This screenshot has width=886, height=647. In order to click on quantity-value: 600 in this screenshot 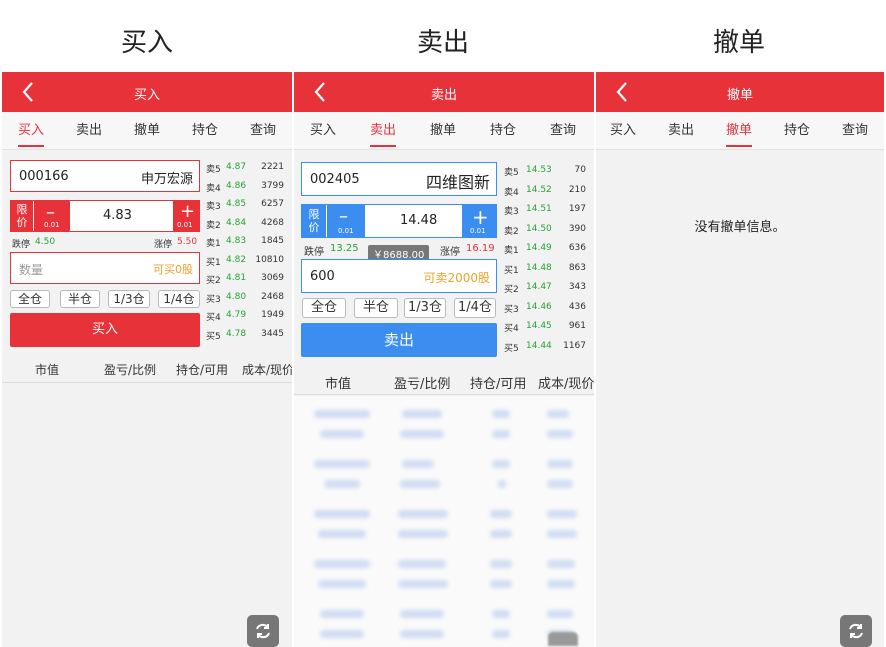, I will do `click(322, 276)`.